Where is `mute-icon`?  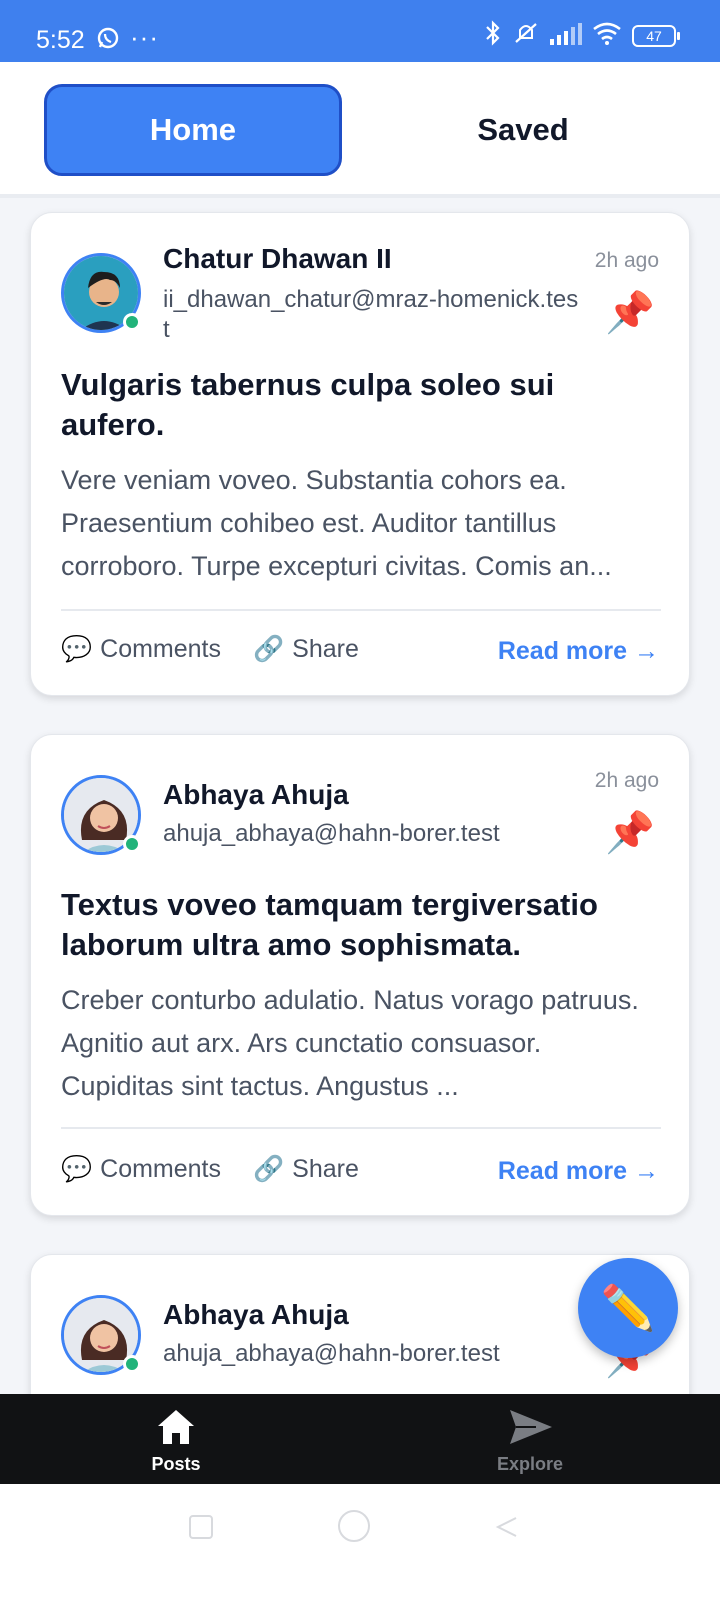 mute-icon is located at coordinates (526, 35).